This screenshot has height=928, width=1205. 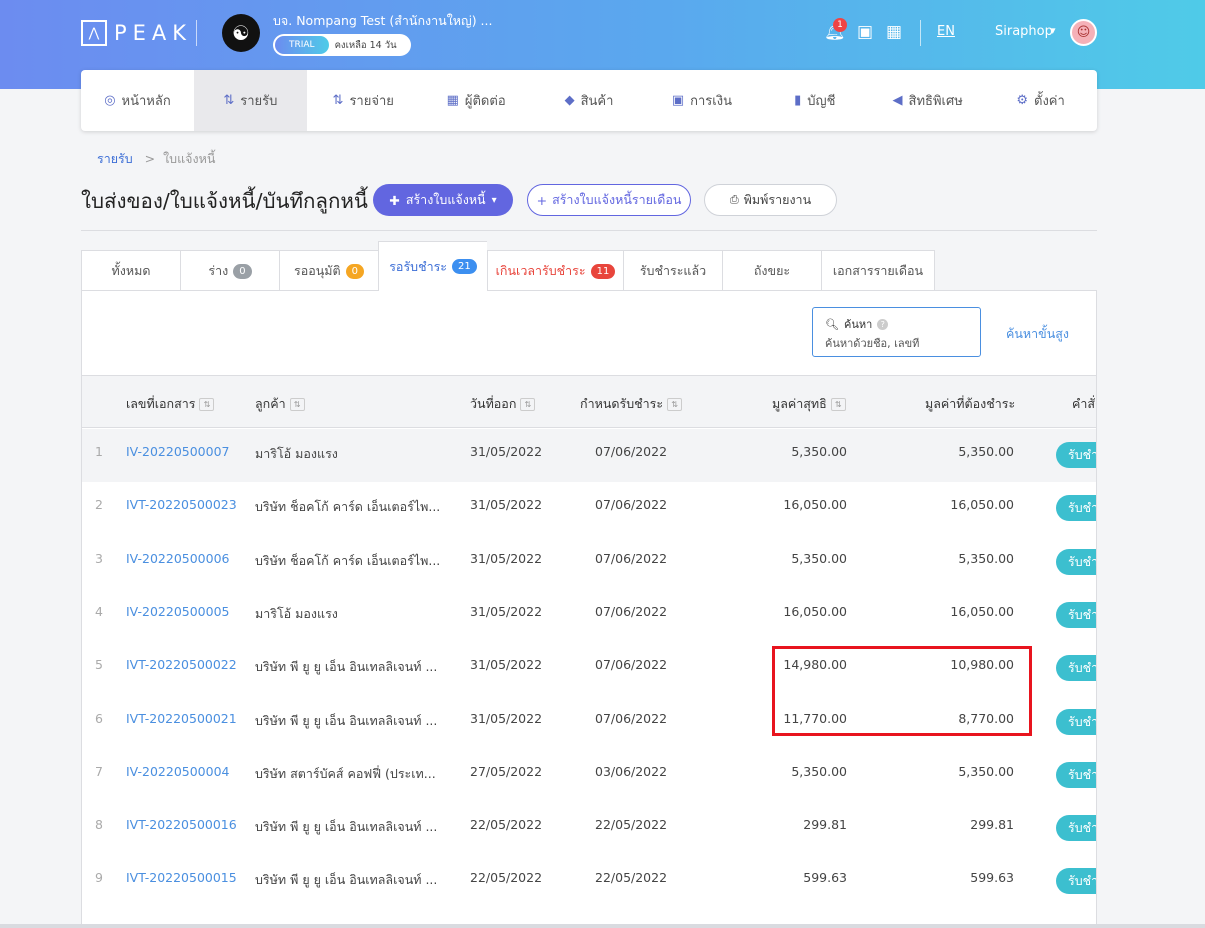 What do you see at coordinates (181, 504) in the screenshot?
I see `doc-number-link: IVT-20220500023` at bounding box center [181, 504].